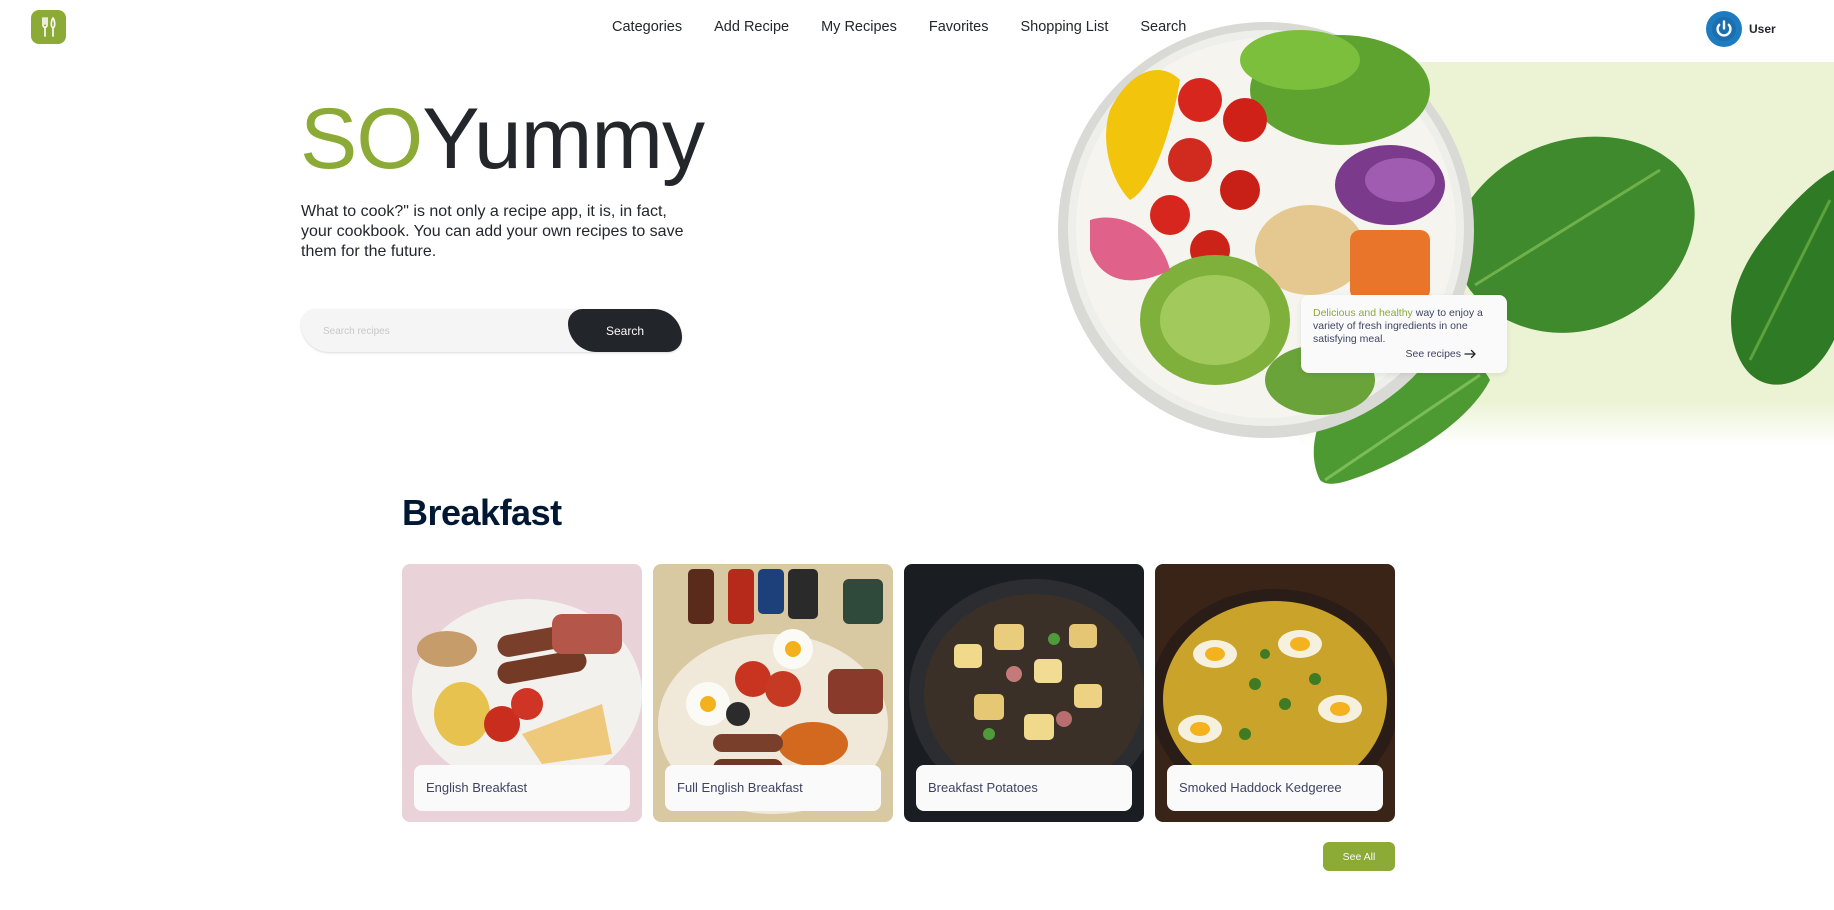 Image resolution: width=1834 pixels, height=910 pixels. I want to click on see-all-button: See All, so click(1359, 856).